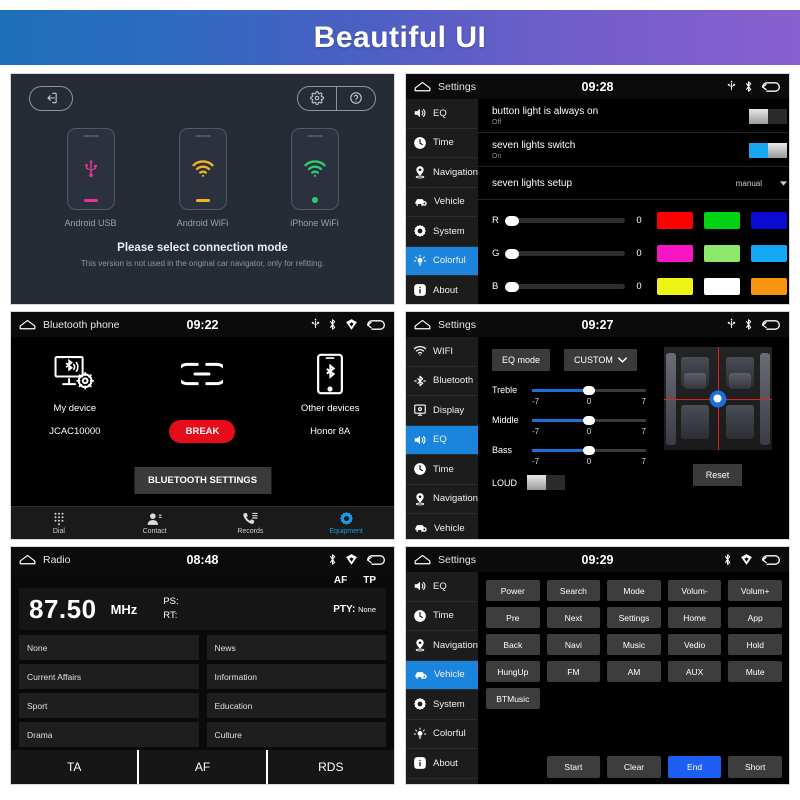 This screenshot has width=800, height=800. I want to click on key-fm: FM, so click(573, 671).